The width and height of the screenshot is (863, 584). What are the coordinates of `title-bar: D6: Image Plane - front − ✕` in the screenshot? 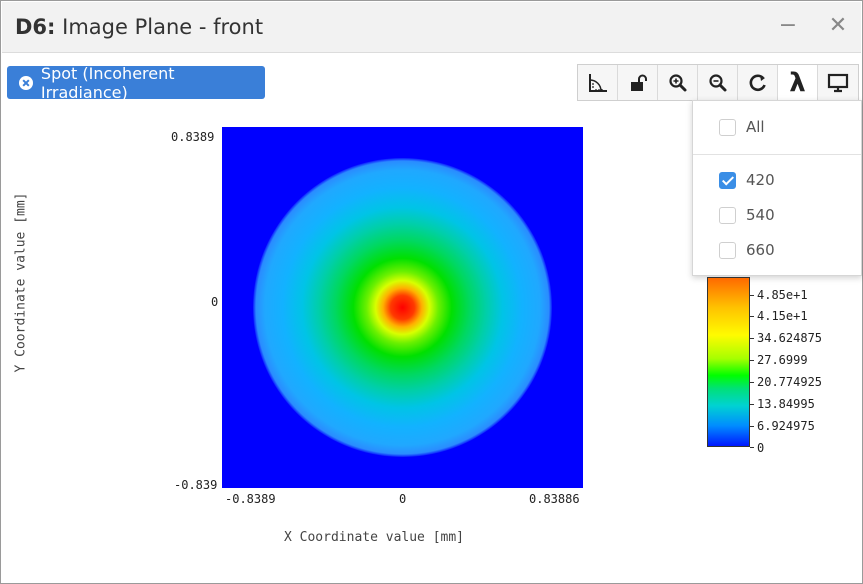 It's located at (431, 27).